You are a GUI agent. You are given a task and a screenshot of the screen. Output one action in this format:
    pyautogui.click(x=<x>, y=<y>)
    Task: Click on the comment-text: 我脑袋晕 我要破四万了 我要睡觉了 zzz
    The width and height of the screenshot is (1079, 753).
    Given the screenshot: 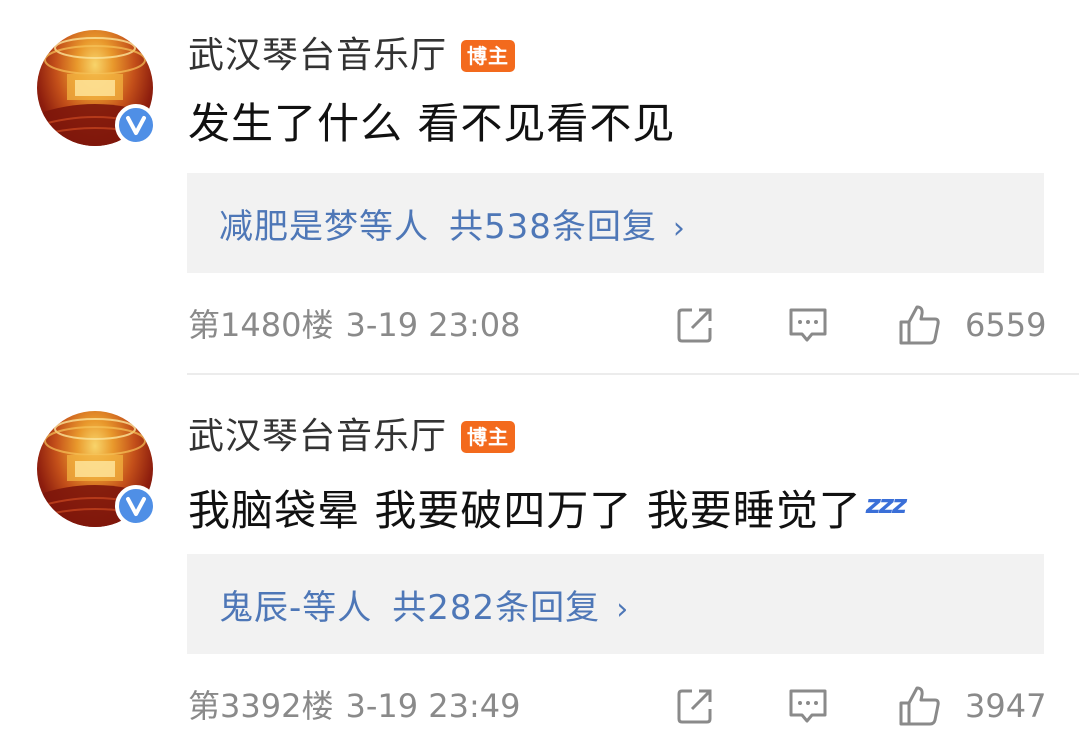 What is the action you would take?
    pyautogui.click(x=547, y=508)
    